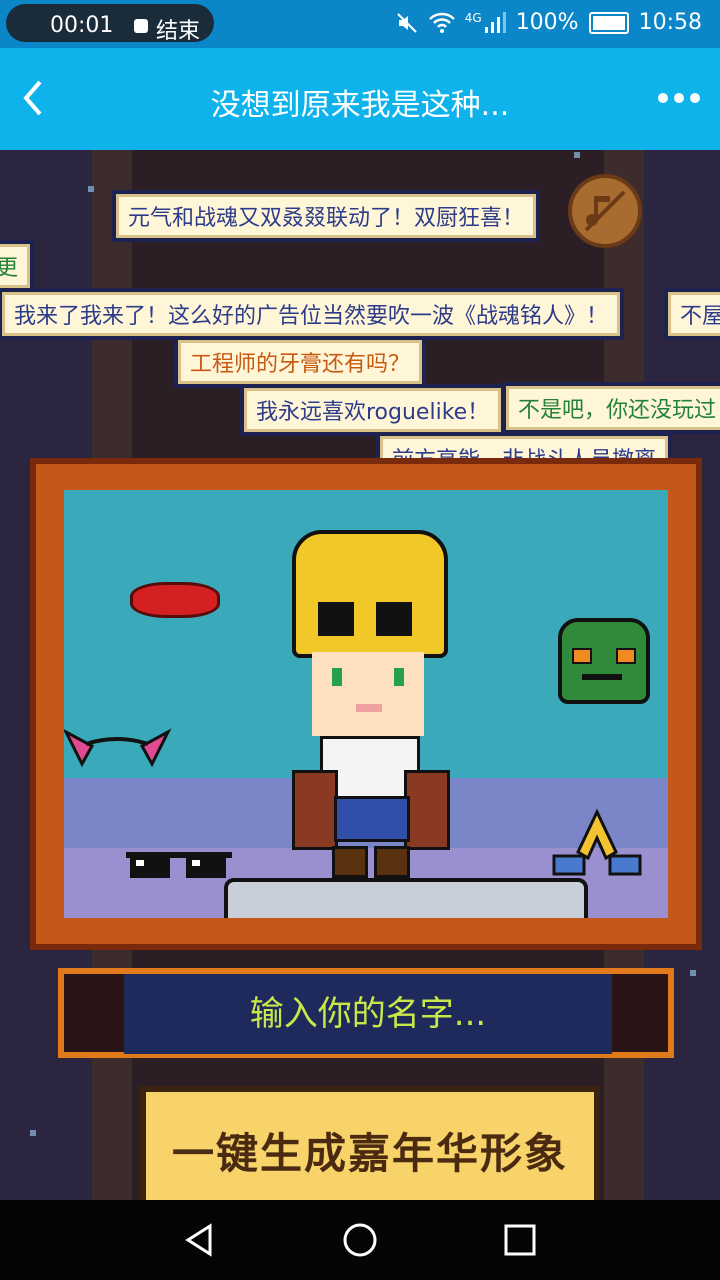 The image size is (720, 1280). I want to click on coat-left, so click(315, 810).